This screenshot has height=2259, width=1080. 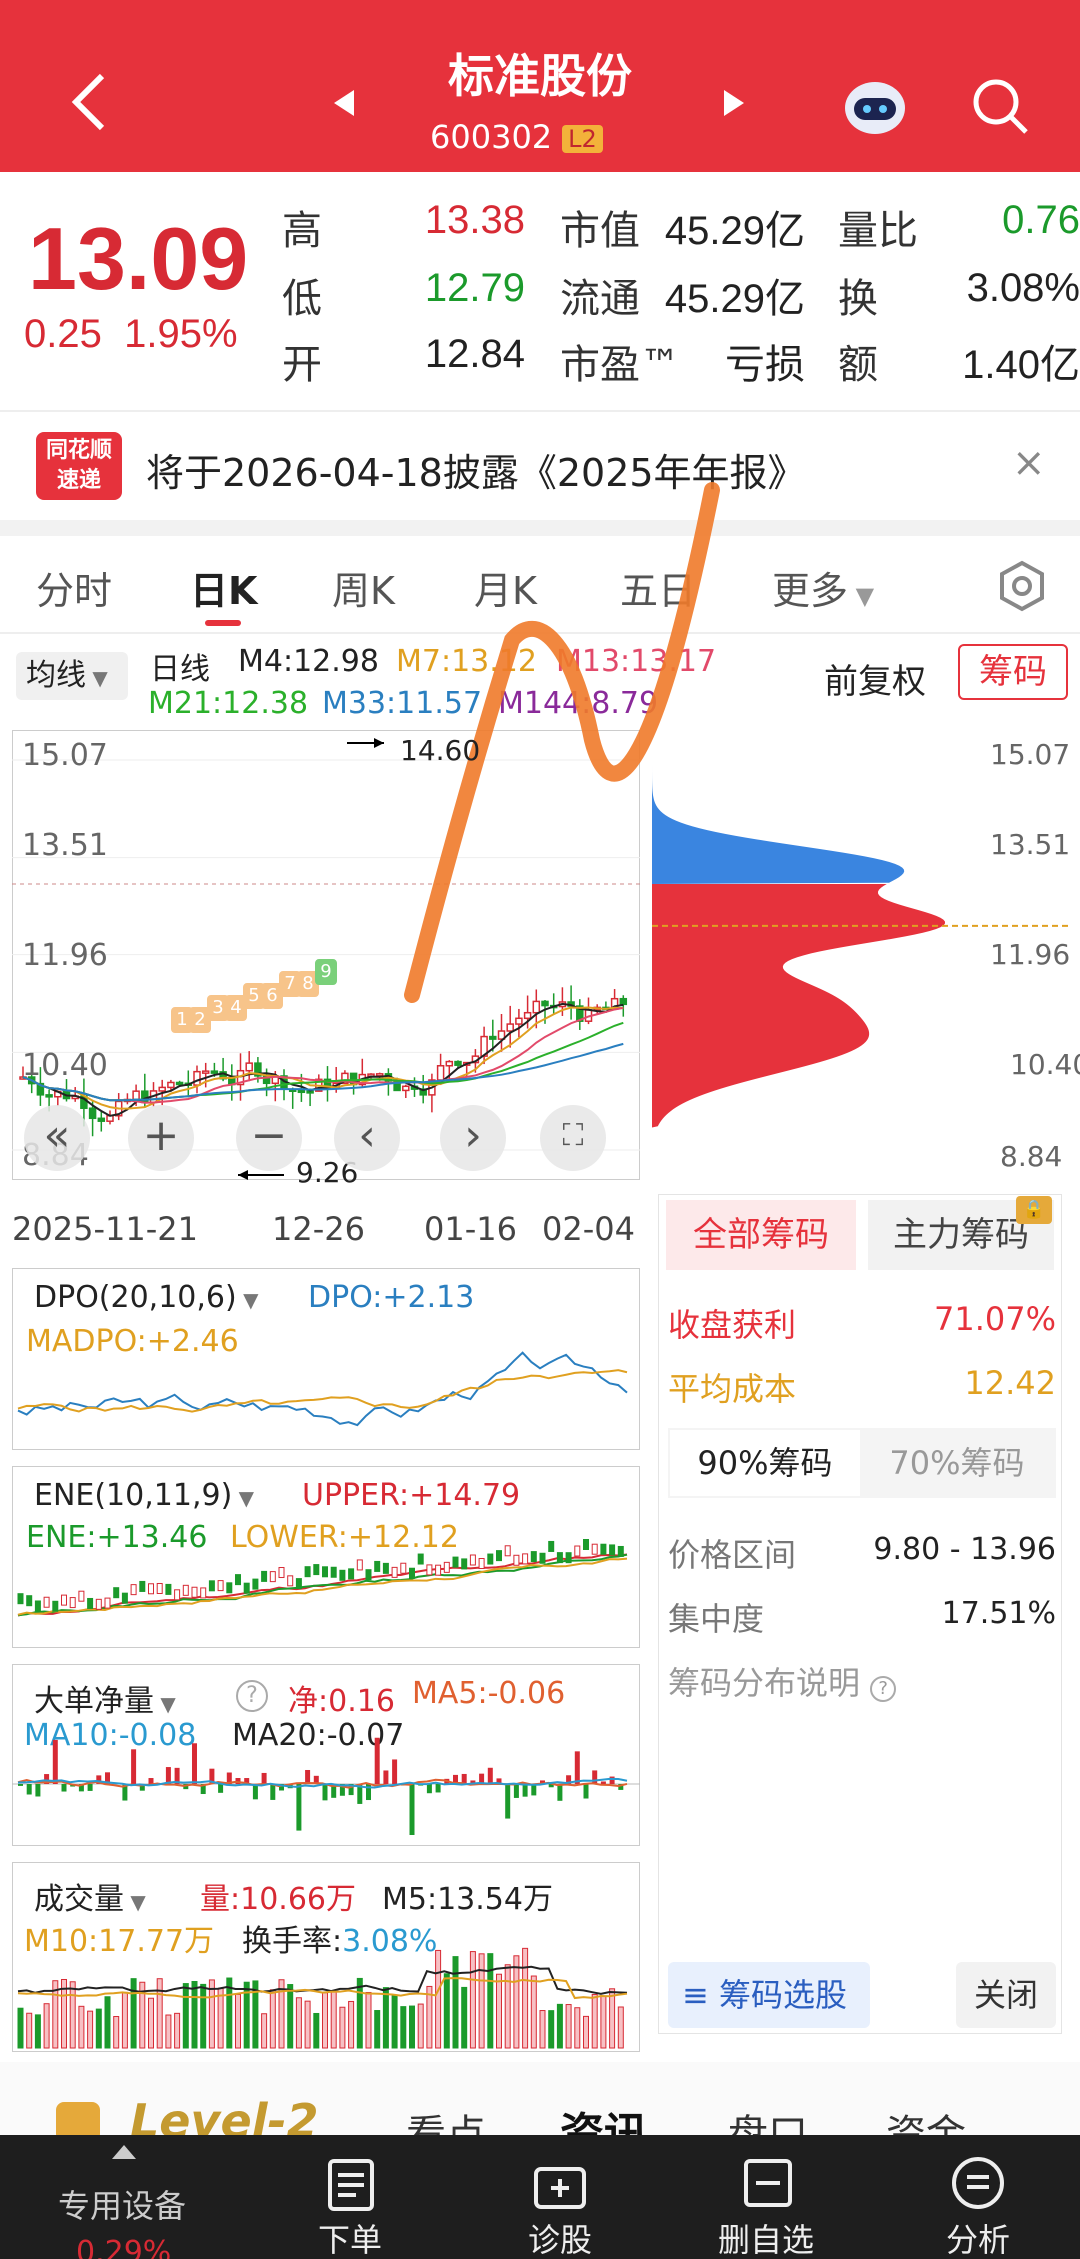 What do you see at coordinates (978, 2183) in the screenshot?
I see `analysis-icon` at bounding box center [978, 2183].